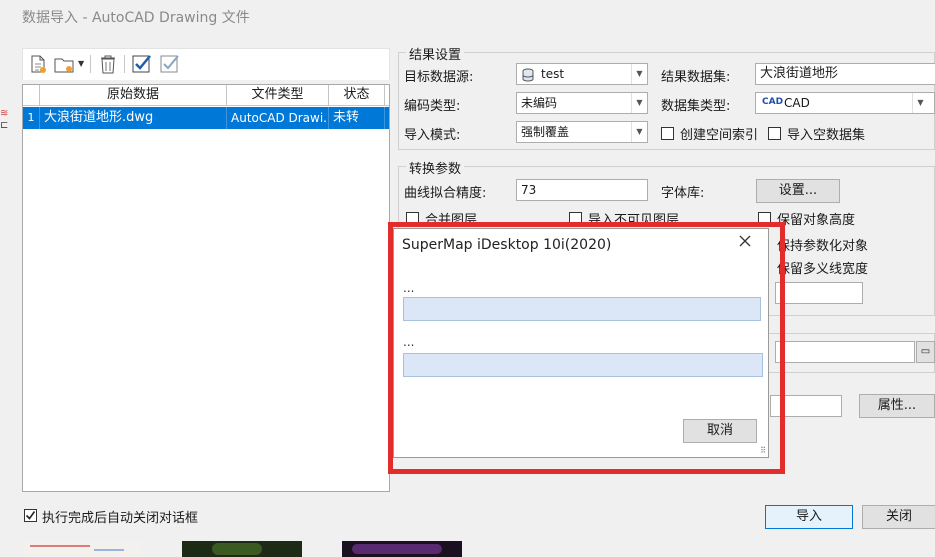 Image resolution: width=935 pixels, height=557 pixels. Describe the element at coordinates (539, 103) in the screenshot. I see `encoding-type-value: 未编码` at that location.